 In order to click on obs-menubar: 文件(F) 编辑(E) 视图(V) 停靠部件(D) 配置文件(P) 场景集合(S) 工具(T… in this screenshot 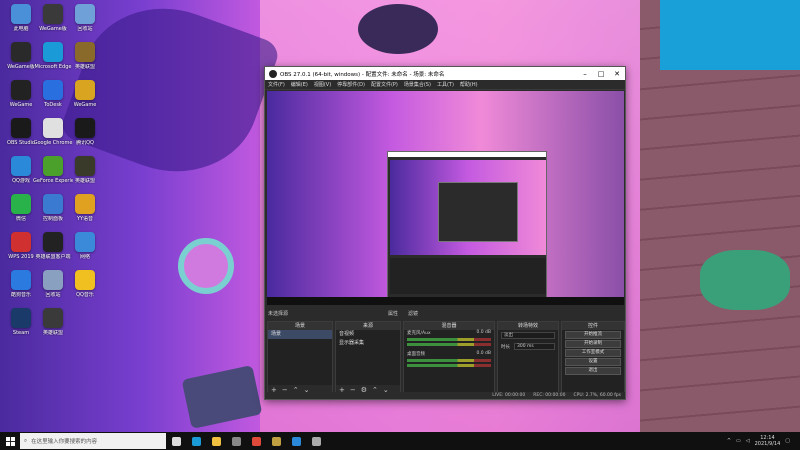, I will do `click(445, 85)`.